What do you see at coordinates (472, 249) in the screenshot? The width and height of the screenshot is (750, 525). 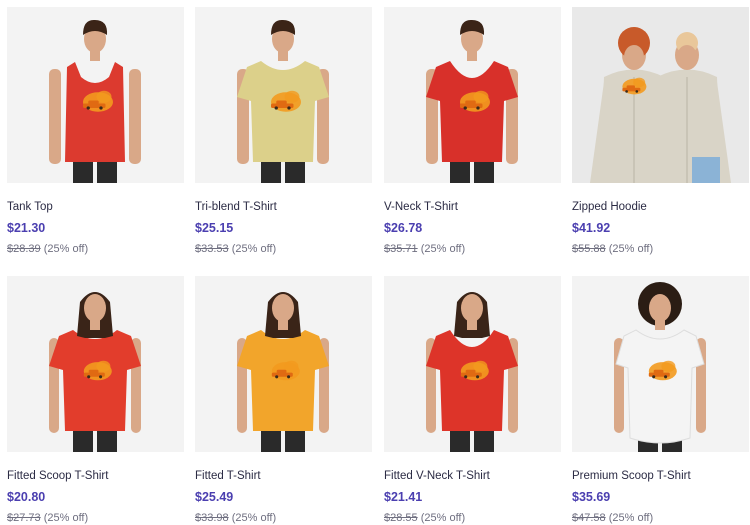 I see `original-price-line: $35.71 (25% off)` at bounding box center [472, 249].